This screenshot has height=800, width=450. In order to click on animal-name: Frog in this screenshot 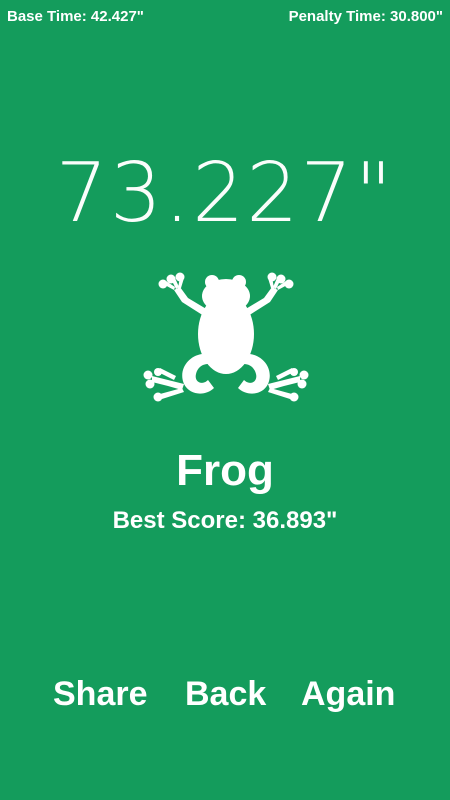, I will do `click(225, 470)`.